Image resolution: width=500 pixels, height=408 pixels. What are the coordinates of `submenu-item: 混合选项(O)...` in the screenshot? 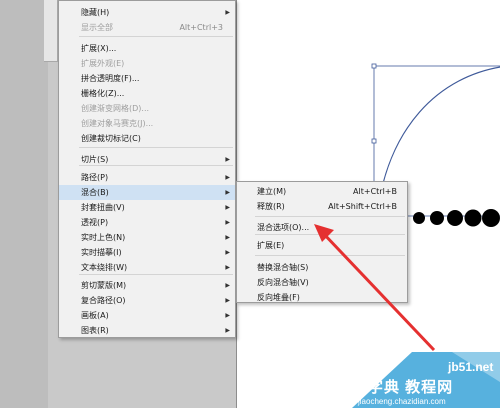 It's located at (322, 227).